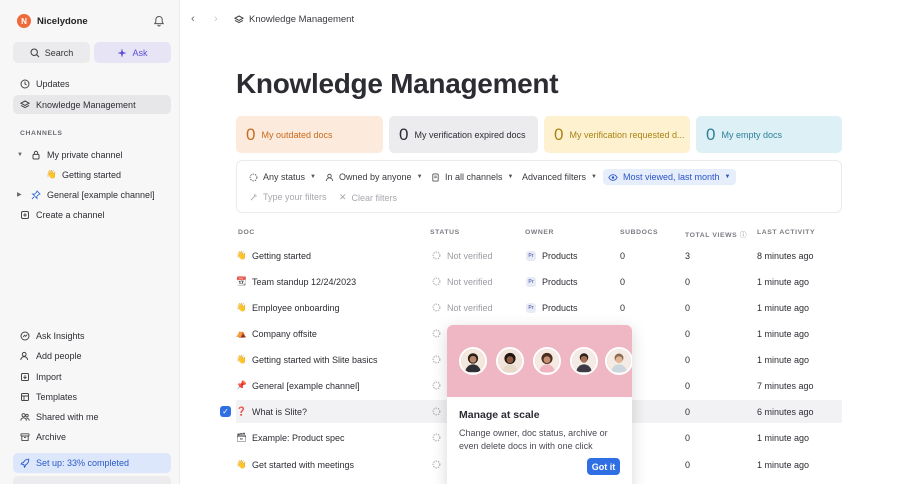 This screenshot has width=900, height=484. I want to click on sidebar-channel-general: ▶ General [example channel], so click(92, 194).